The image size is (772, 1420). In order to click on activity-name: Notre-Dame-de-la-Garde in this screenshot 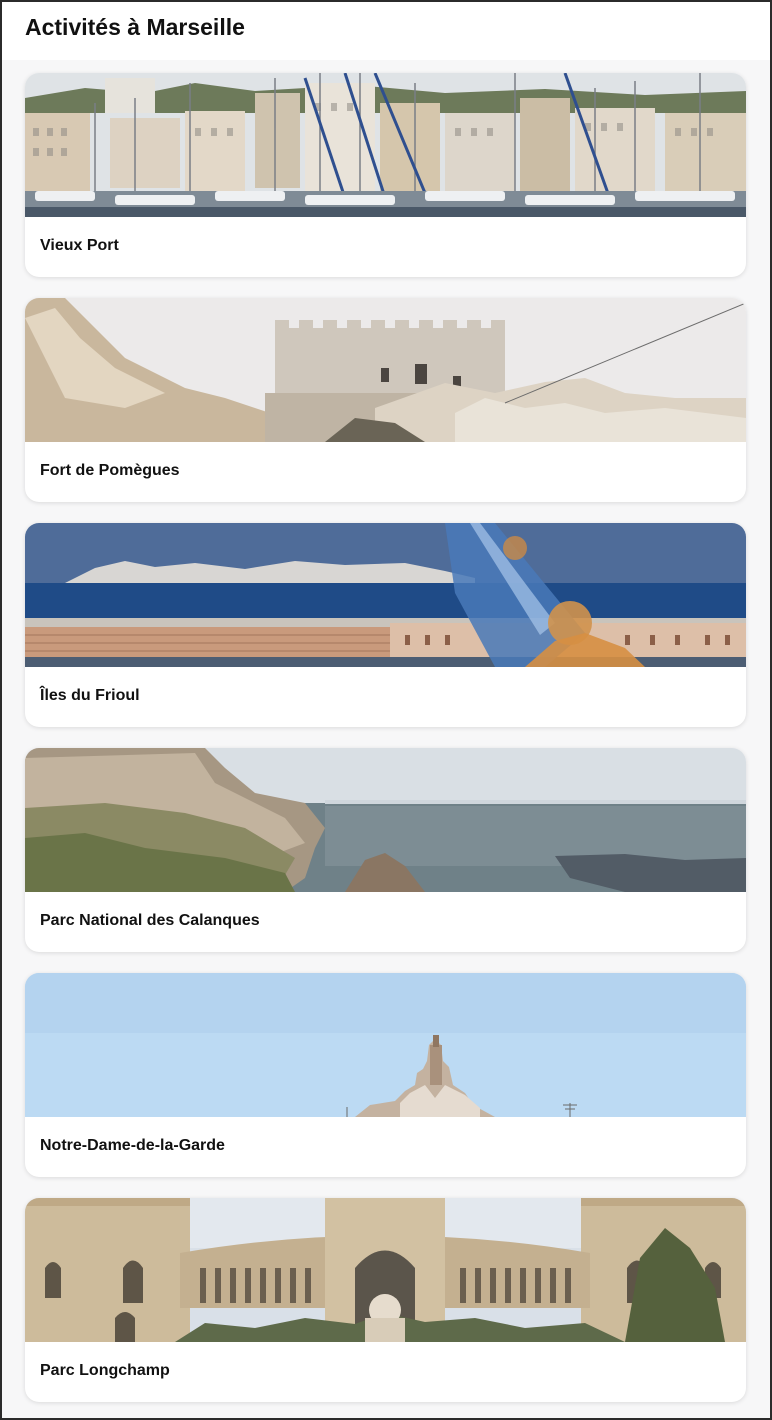, I will do `click(132, 1145)`.